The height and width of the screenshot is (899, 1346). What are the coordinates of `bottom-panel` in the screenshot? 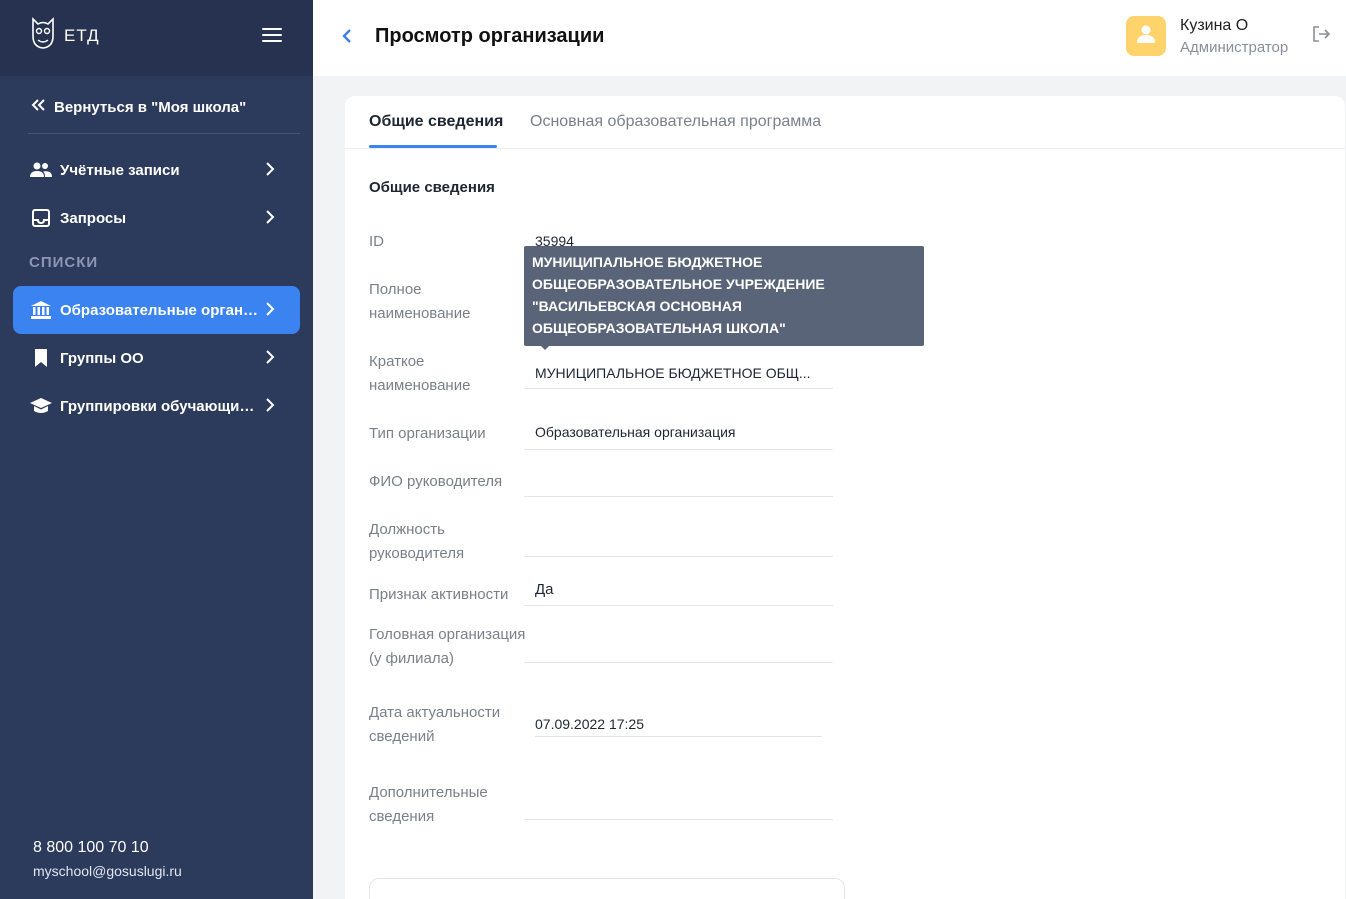 It's located at (607, 888).